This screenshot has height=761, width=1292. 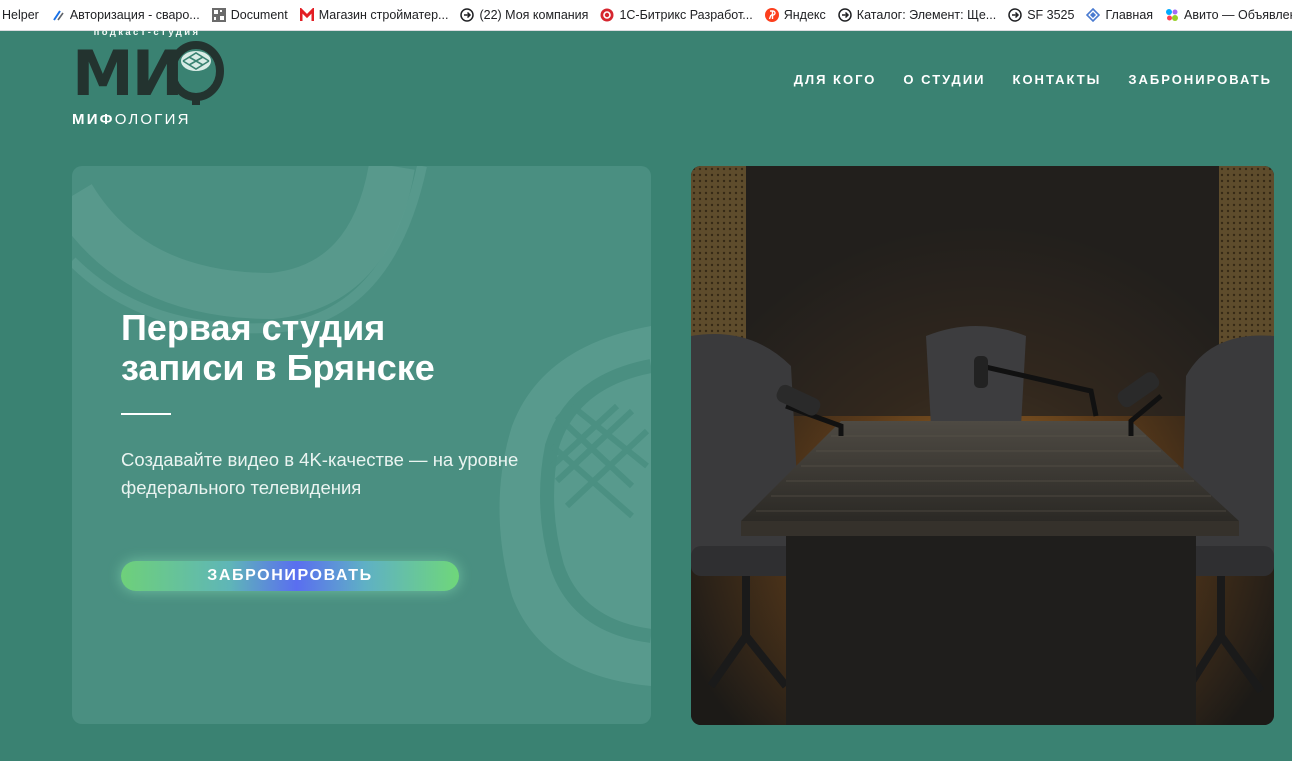 What do you see at coordinates (278, 367) in the screenshot?
I see `hero-title-line2: записи в Брянске` at bounding box center [278, 367].